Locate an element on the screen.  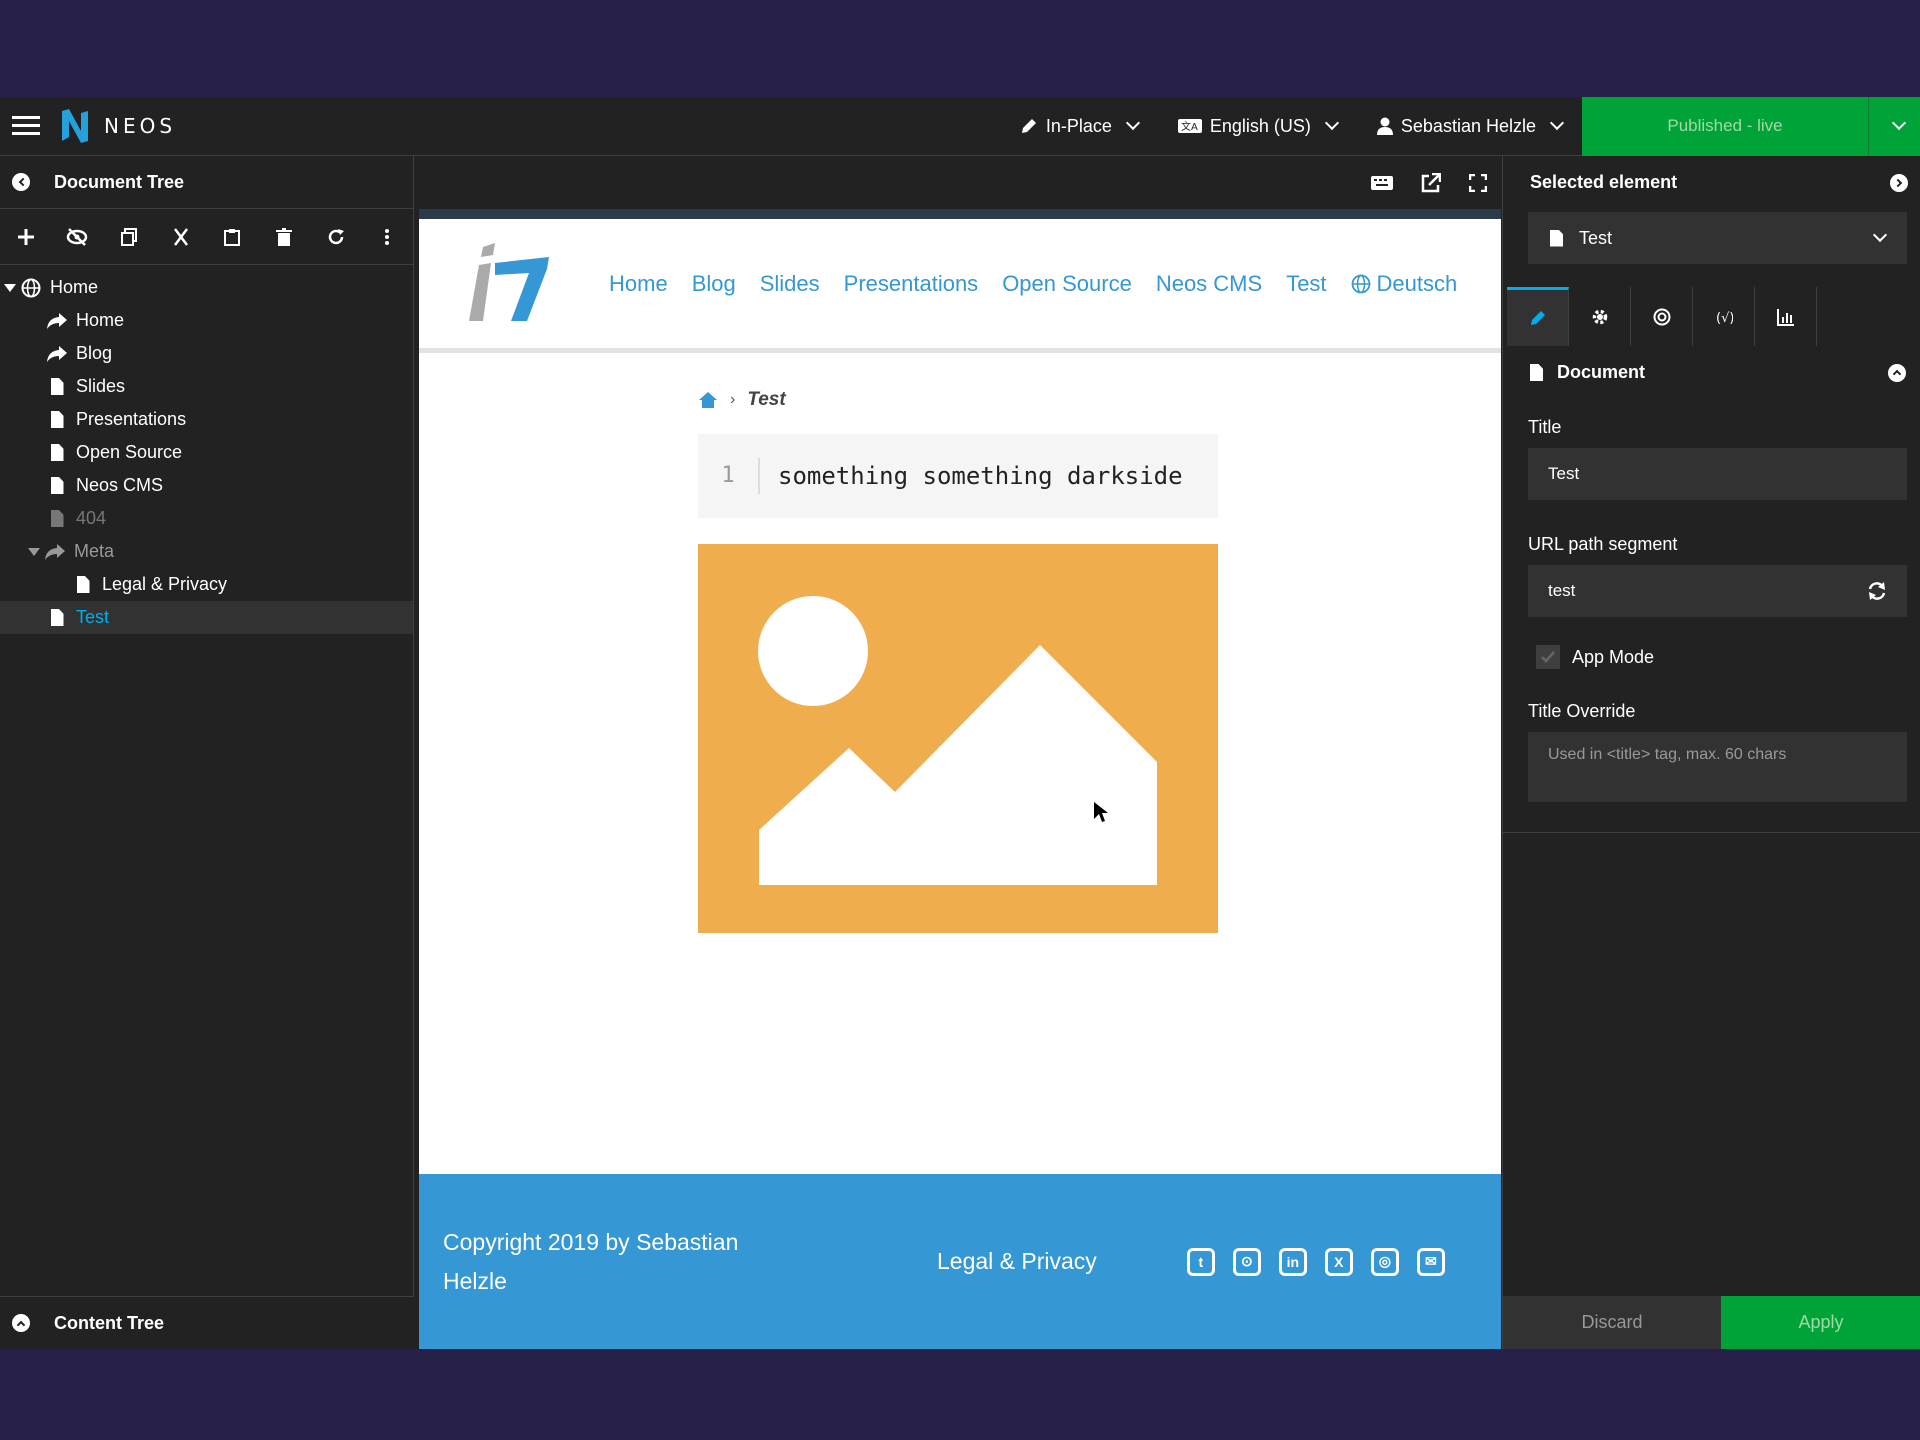
nav-link-open-source: Open Source is located at coordinates (1067, 284).